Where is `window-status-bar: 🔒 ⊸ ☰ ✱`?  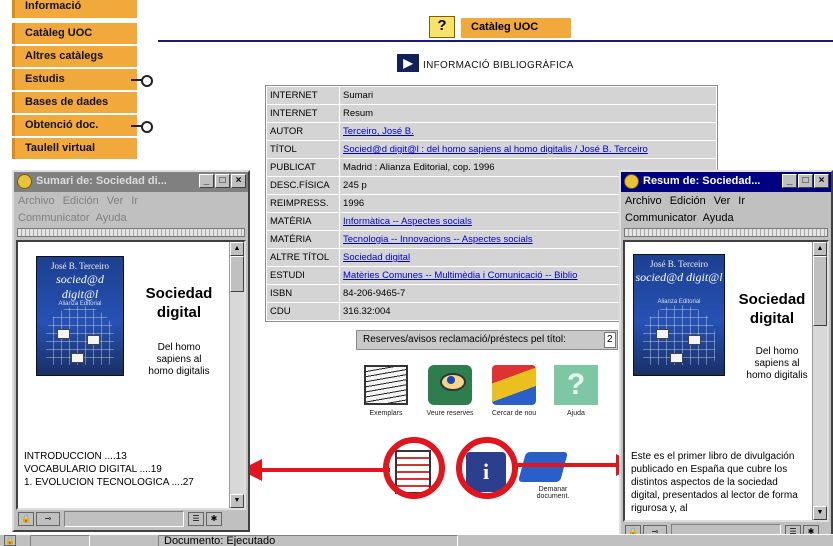 window-status-bar: 🔒 ⊸ ☰ ✱ is located at coordinates (131, 519).